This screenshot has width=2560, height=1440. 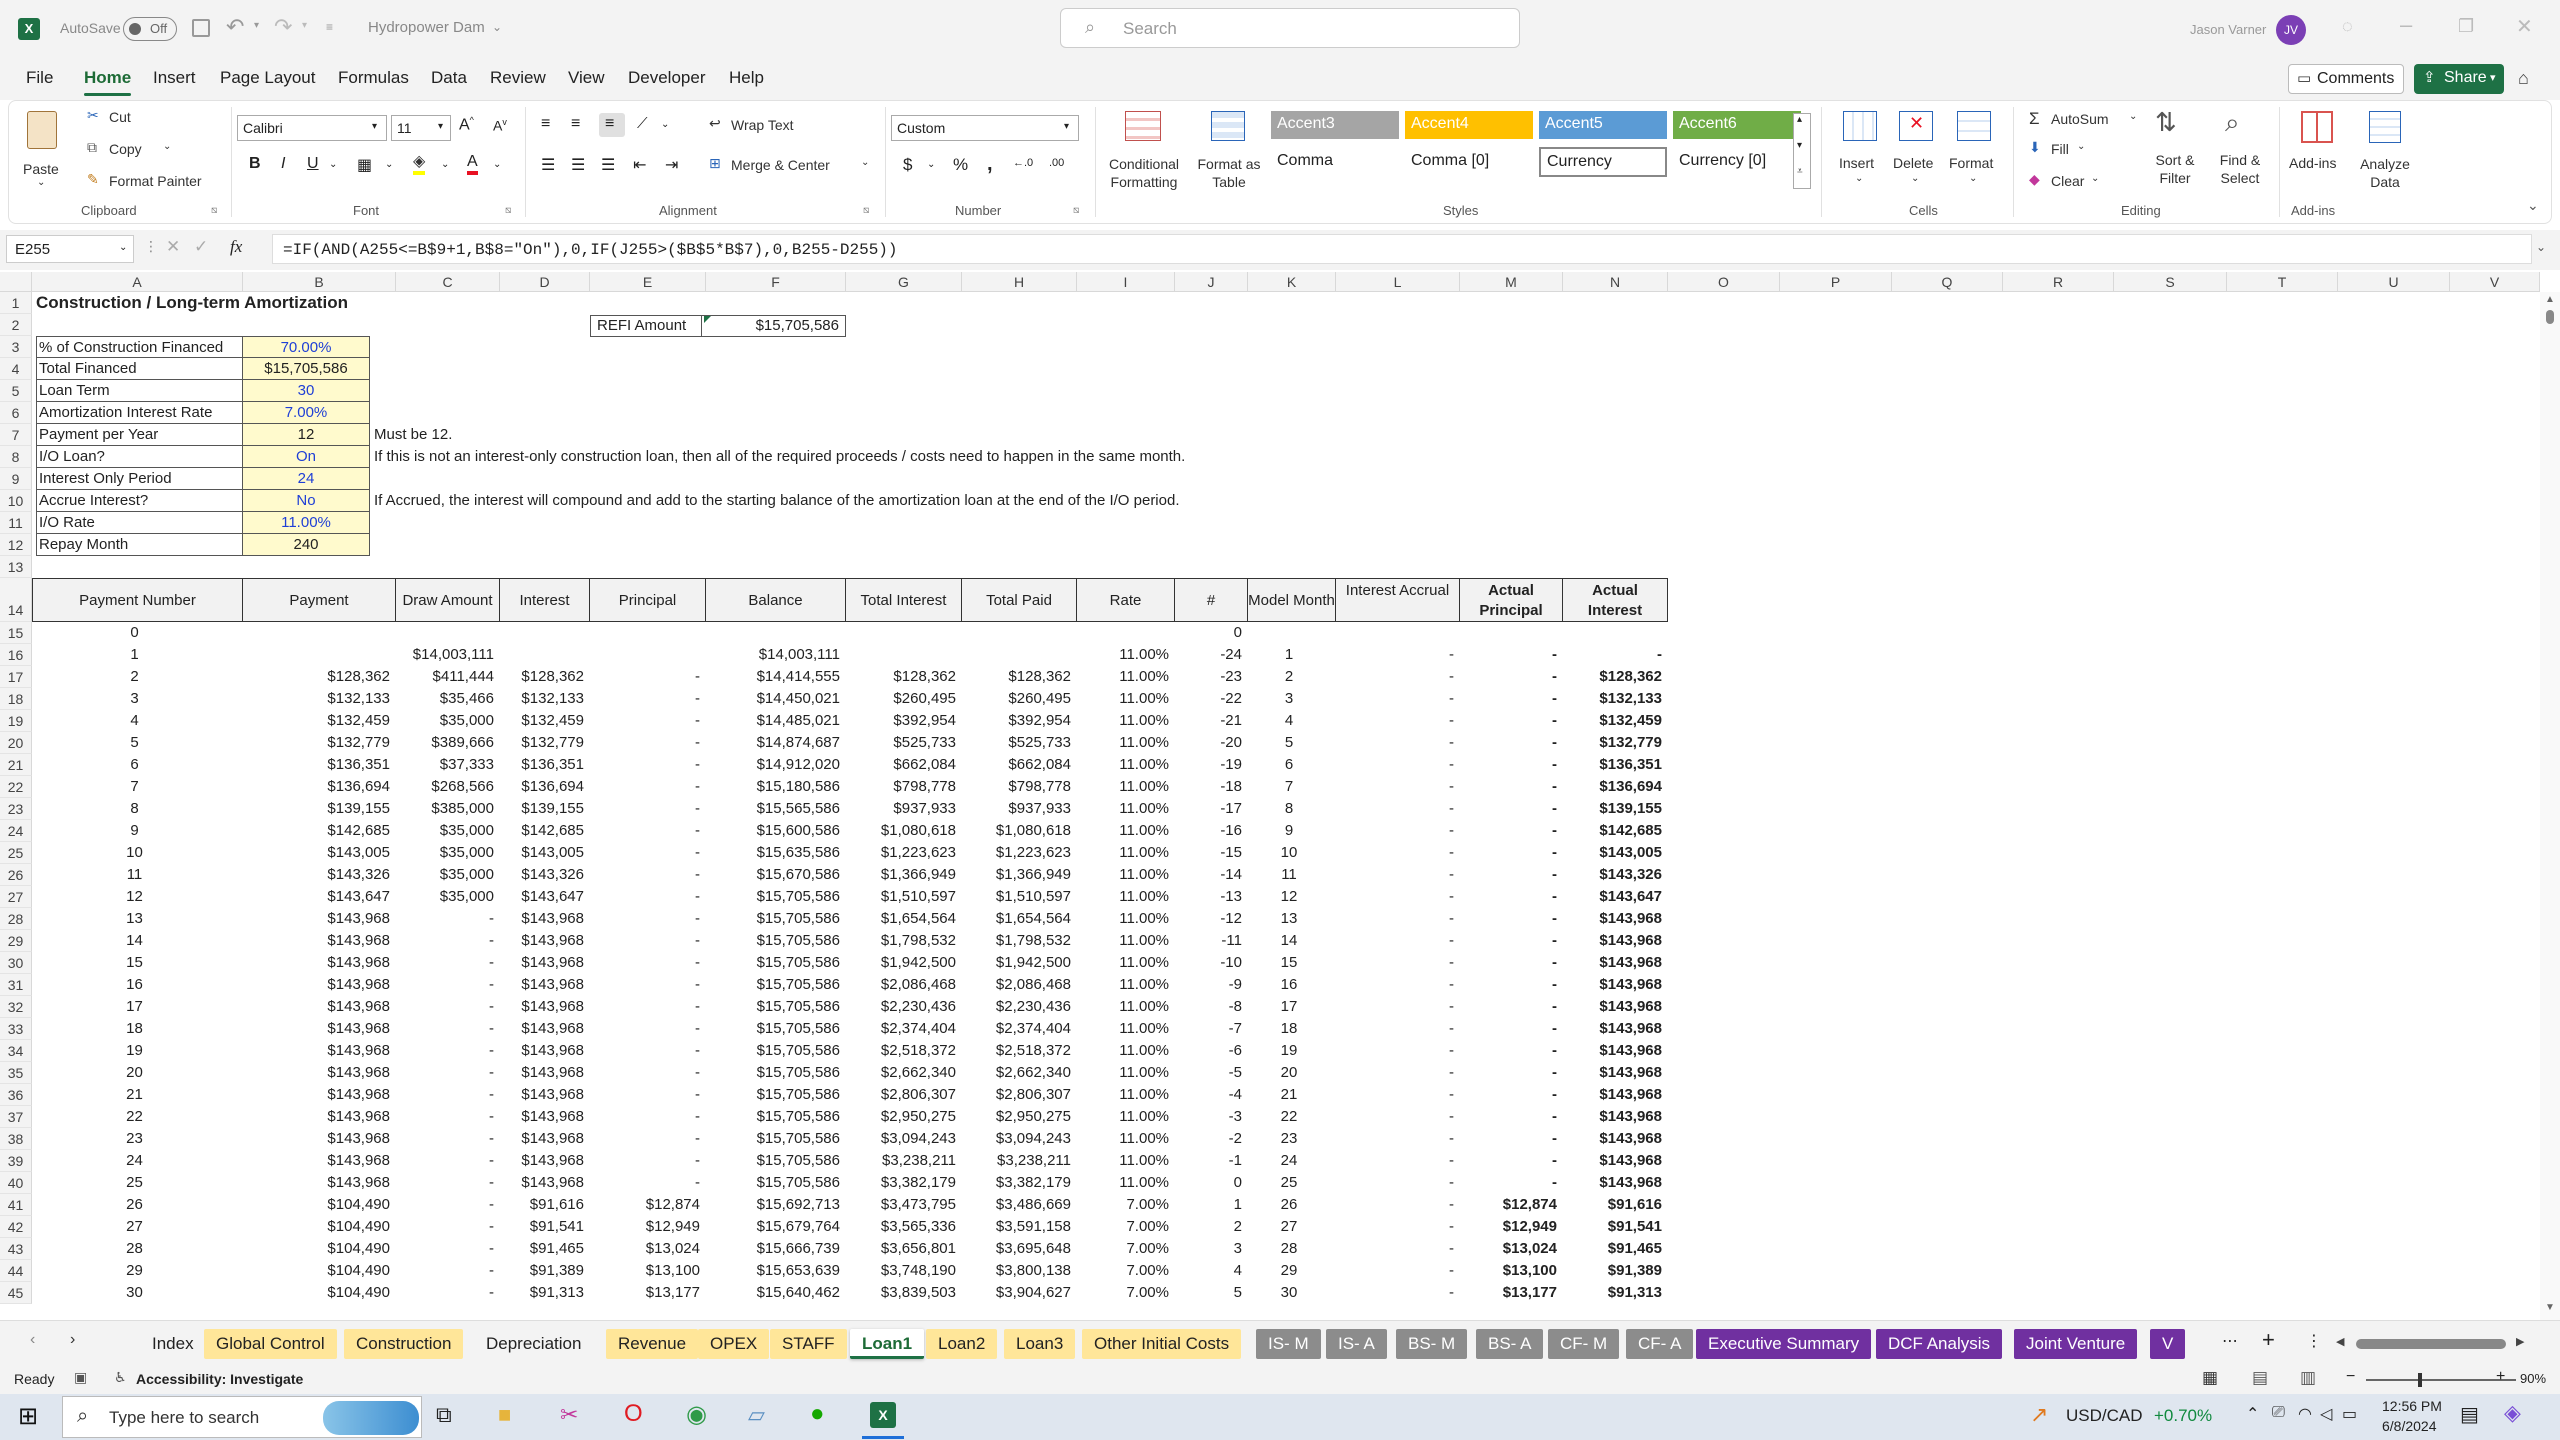 I want to click on sheet-tab-revenue: Revenue, so click(x=652, y=1344).